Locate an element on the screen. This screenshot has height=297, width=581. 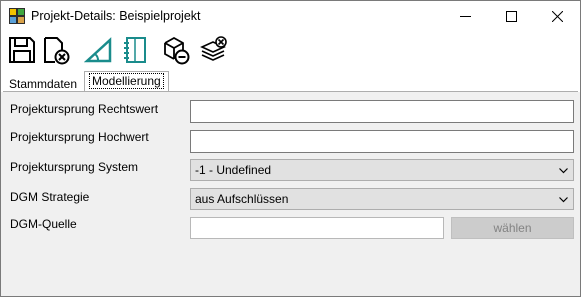
save-icon is located at coordinates (22, 50).